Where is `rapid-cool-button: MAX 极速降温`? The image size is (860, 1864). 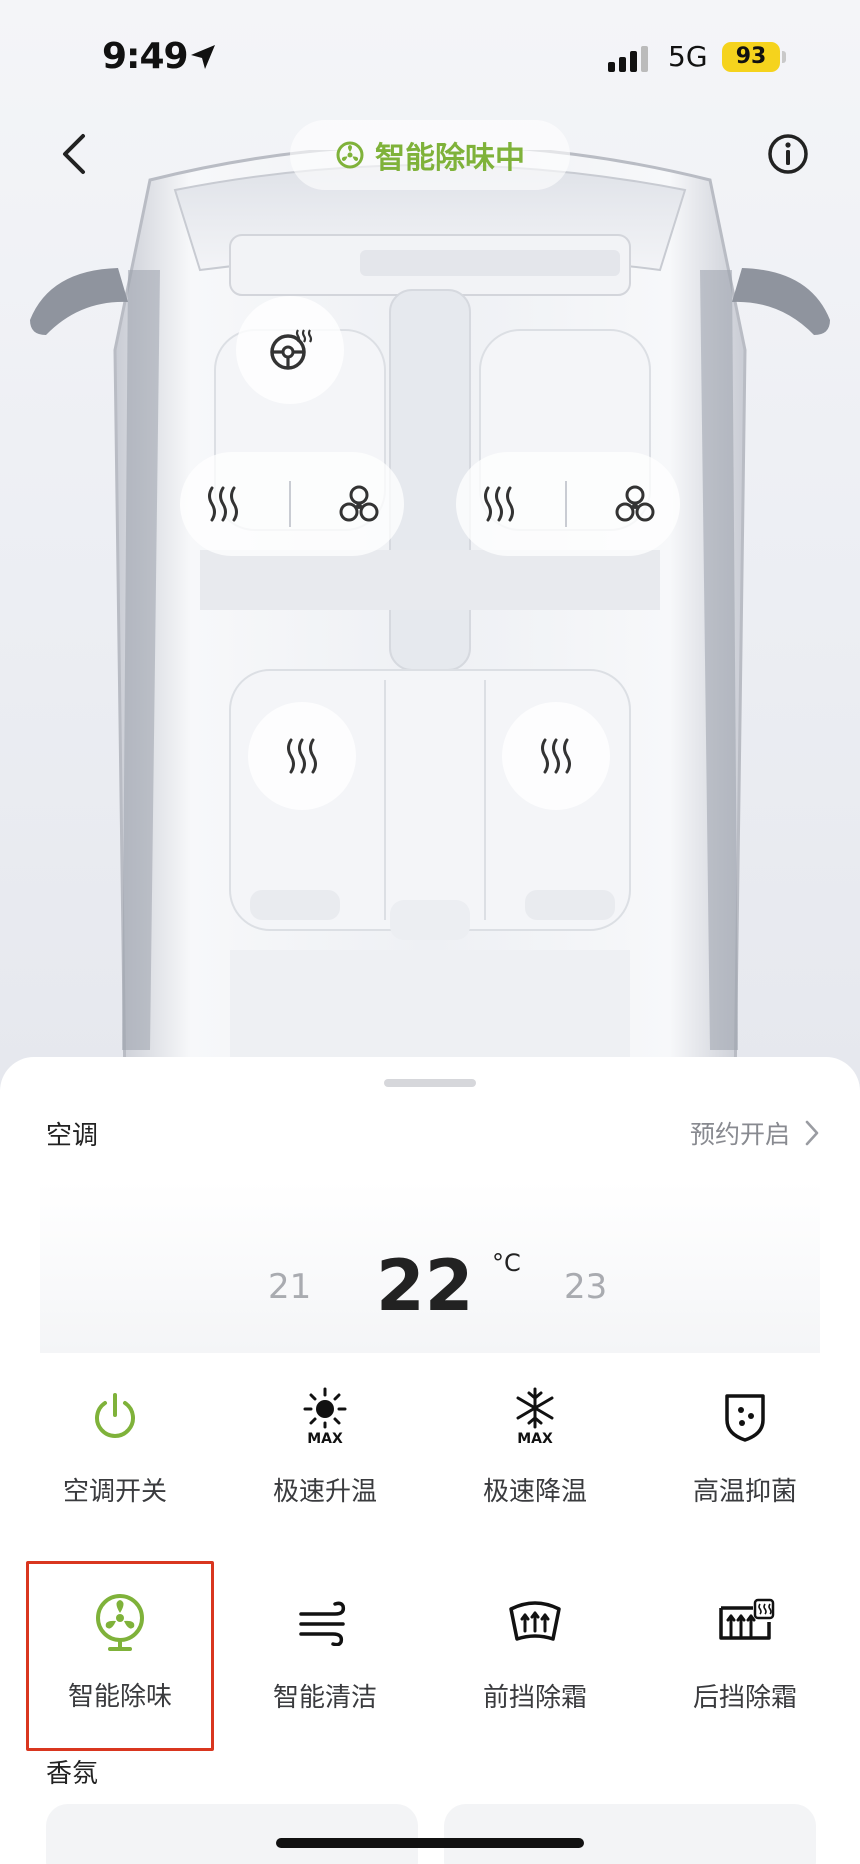
rapid-cool-button: MAX 极速降温 is located at coordinates (535, 1437).